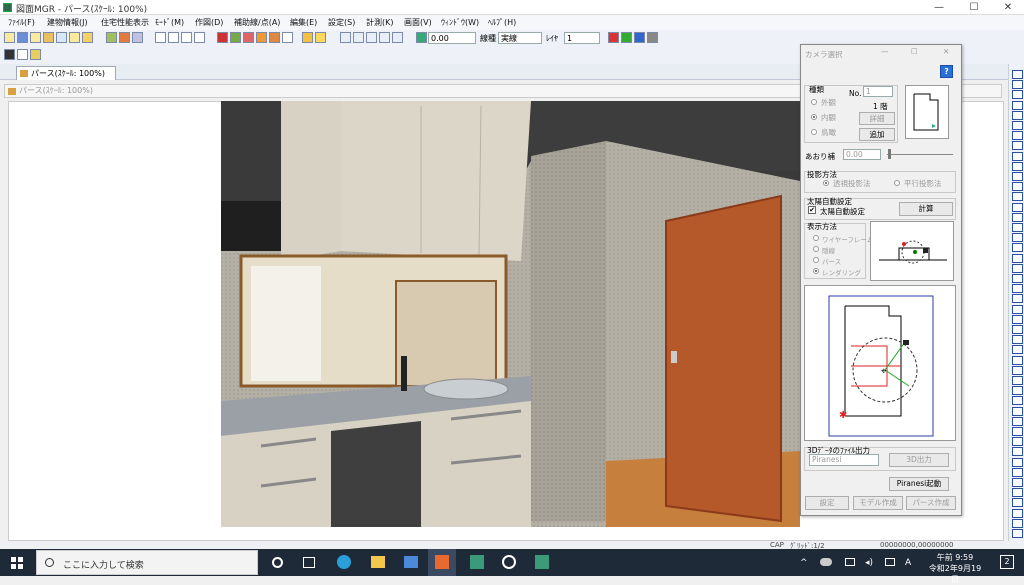 The width and height of the screenshot is (1024, 585). Describe the element at coordinates (124, 37) in the screenshot. I see `paint-icon` at that location.